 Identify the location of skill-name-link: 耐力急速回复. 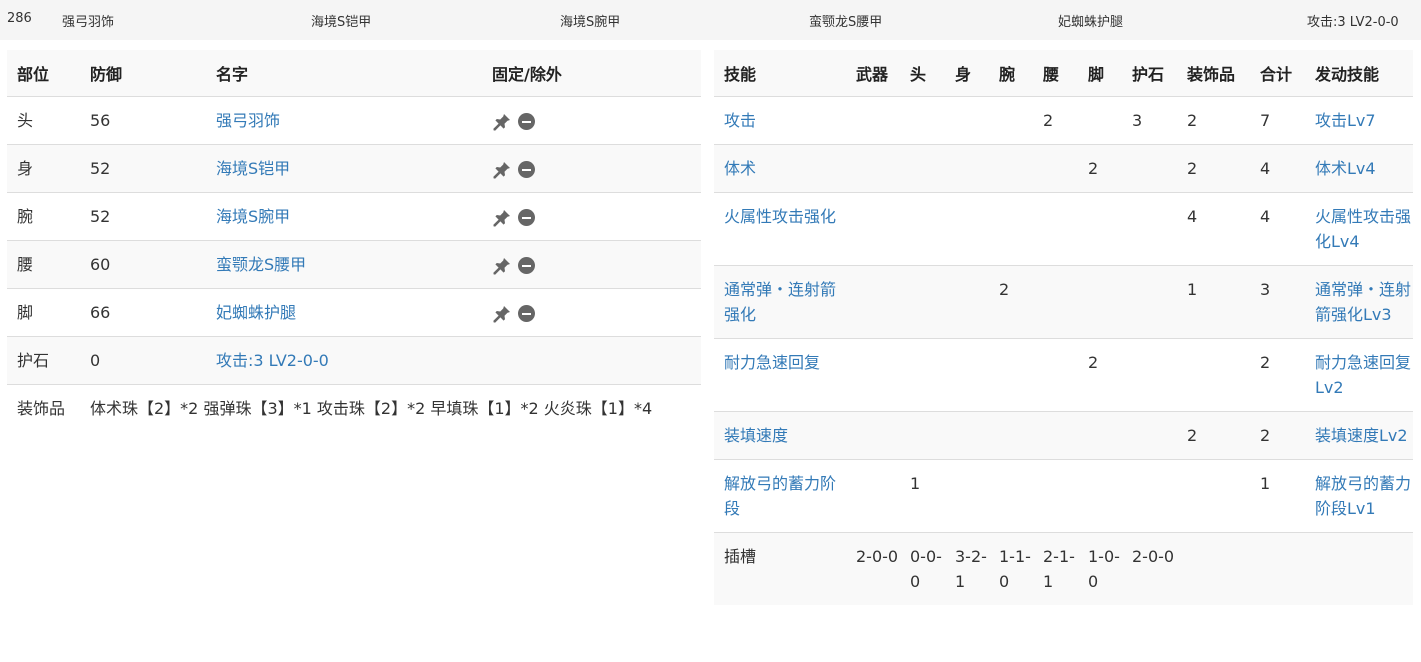
(772, 362).